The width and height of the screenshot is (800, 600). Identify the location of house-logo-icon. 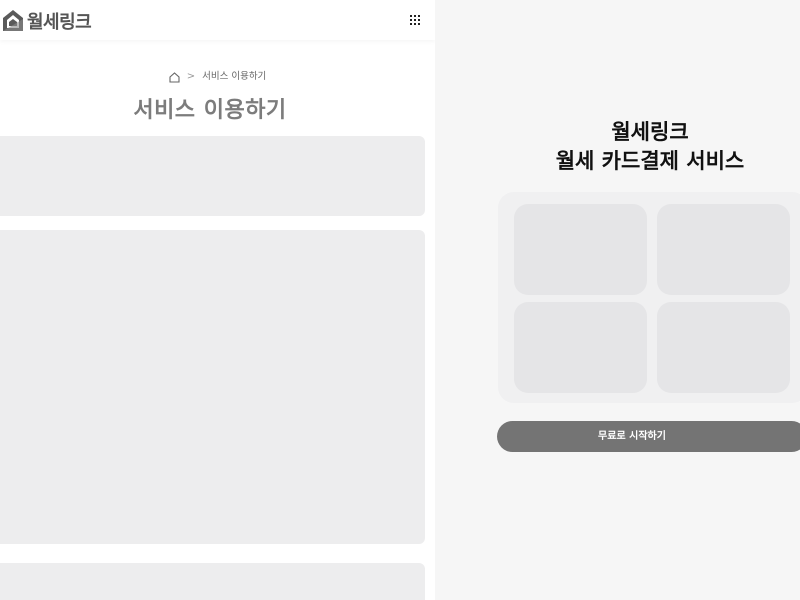
(13, 20).